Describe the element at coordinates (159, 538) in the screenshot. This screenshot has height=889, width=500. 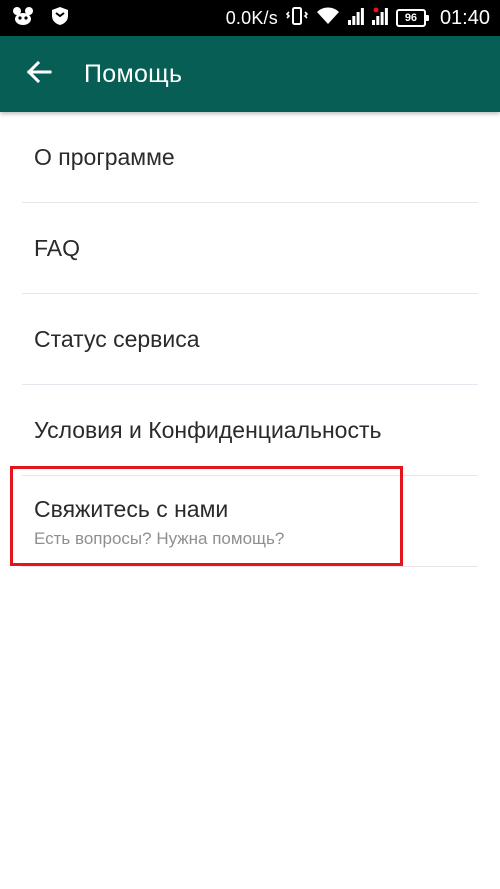
I see `menu-item-sublabel: Есть вопросы? Нужна помощь?` at that location.